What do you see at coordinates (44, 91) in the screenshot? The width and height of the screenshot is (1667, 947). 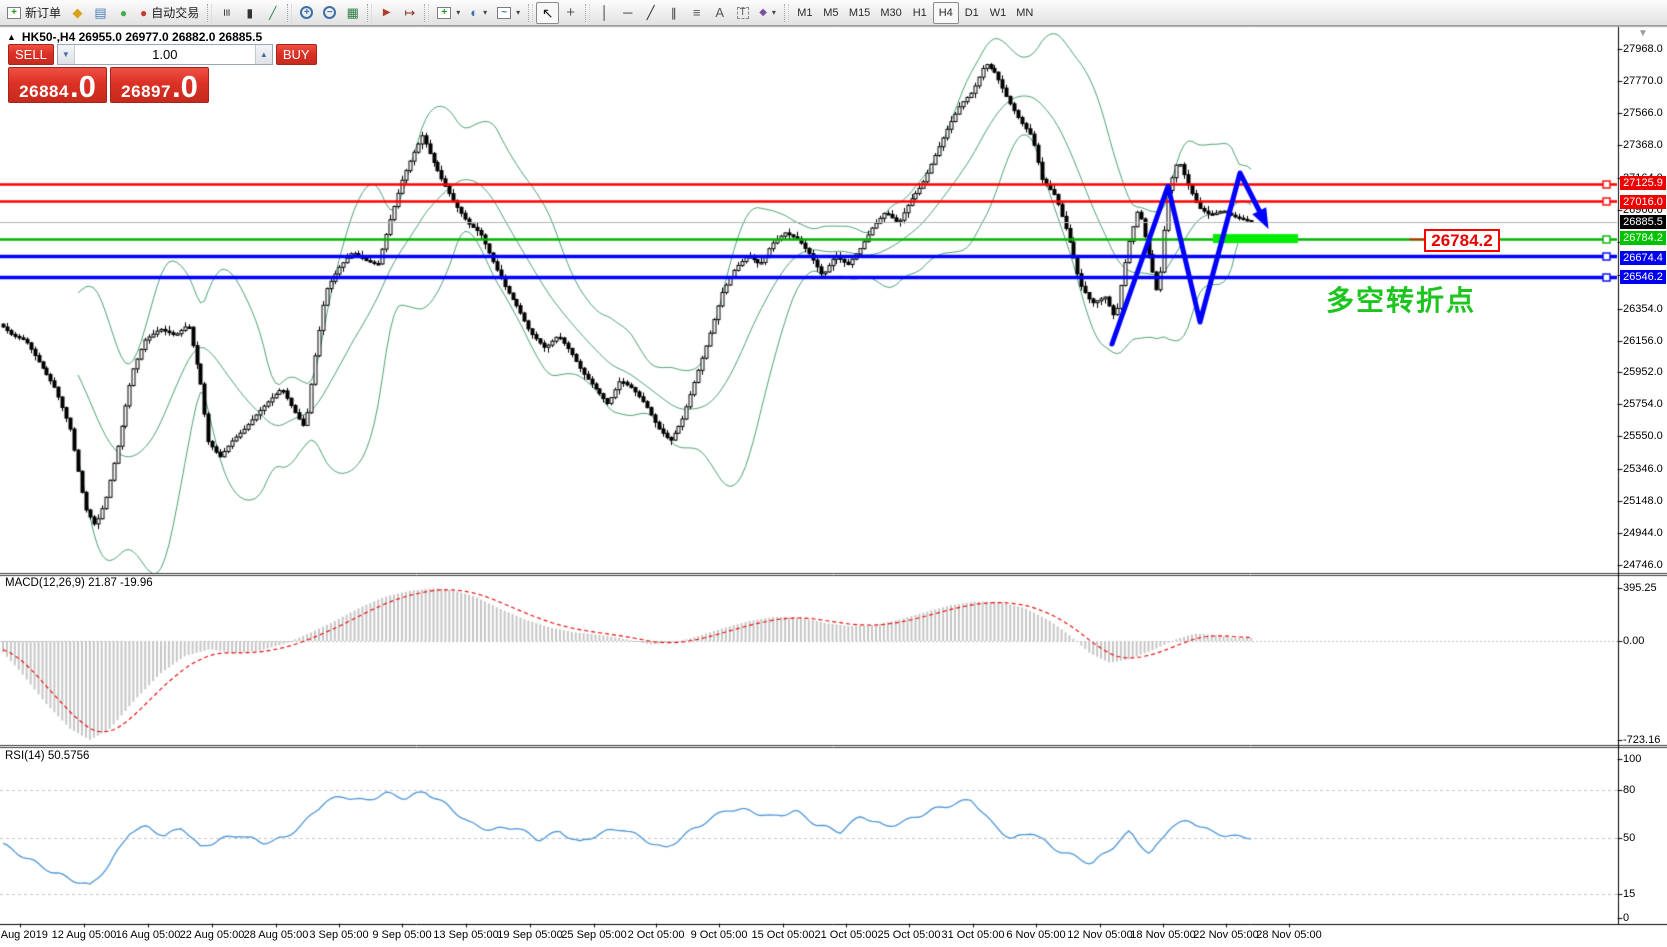 I see `sell-price-main: 26884` at bounding box center [44, 91].